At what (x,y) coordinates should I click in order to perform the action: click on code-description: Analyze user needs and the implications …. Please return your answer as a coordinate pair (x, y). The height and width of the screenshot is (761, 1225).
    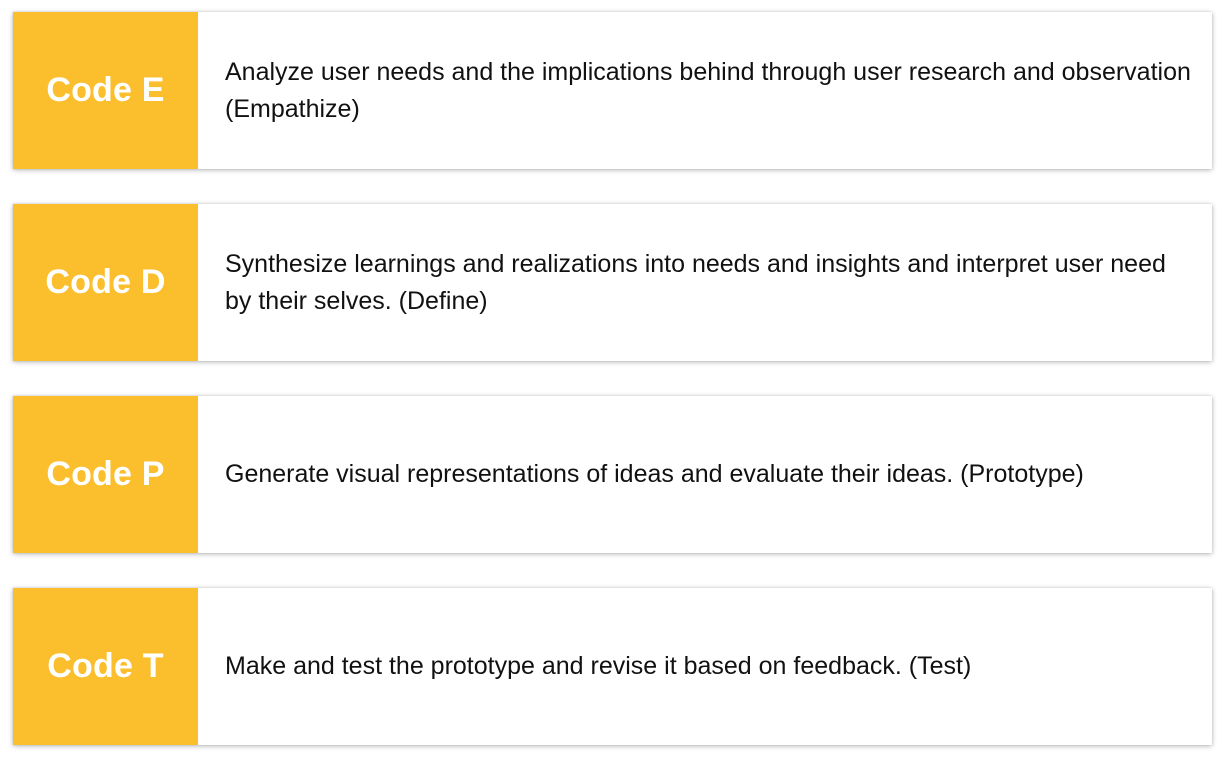
    Looking at the image, I should click on (708, 90).